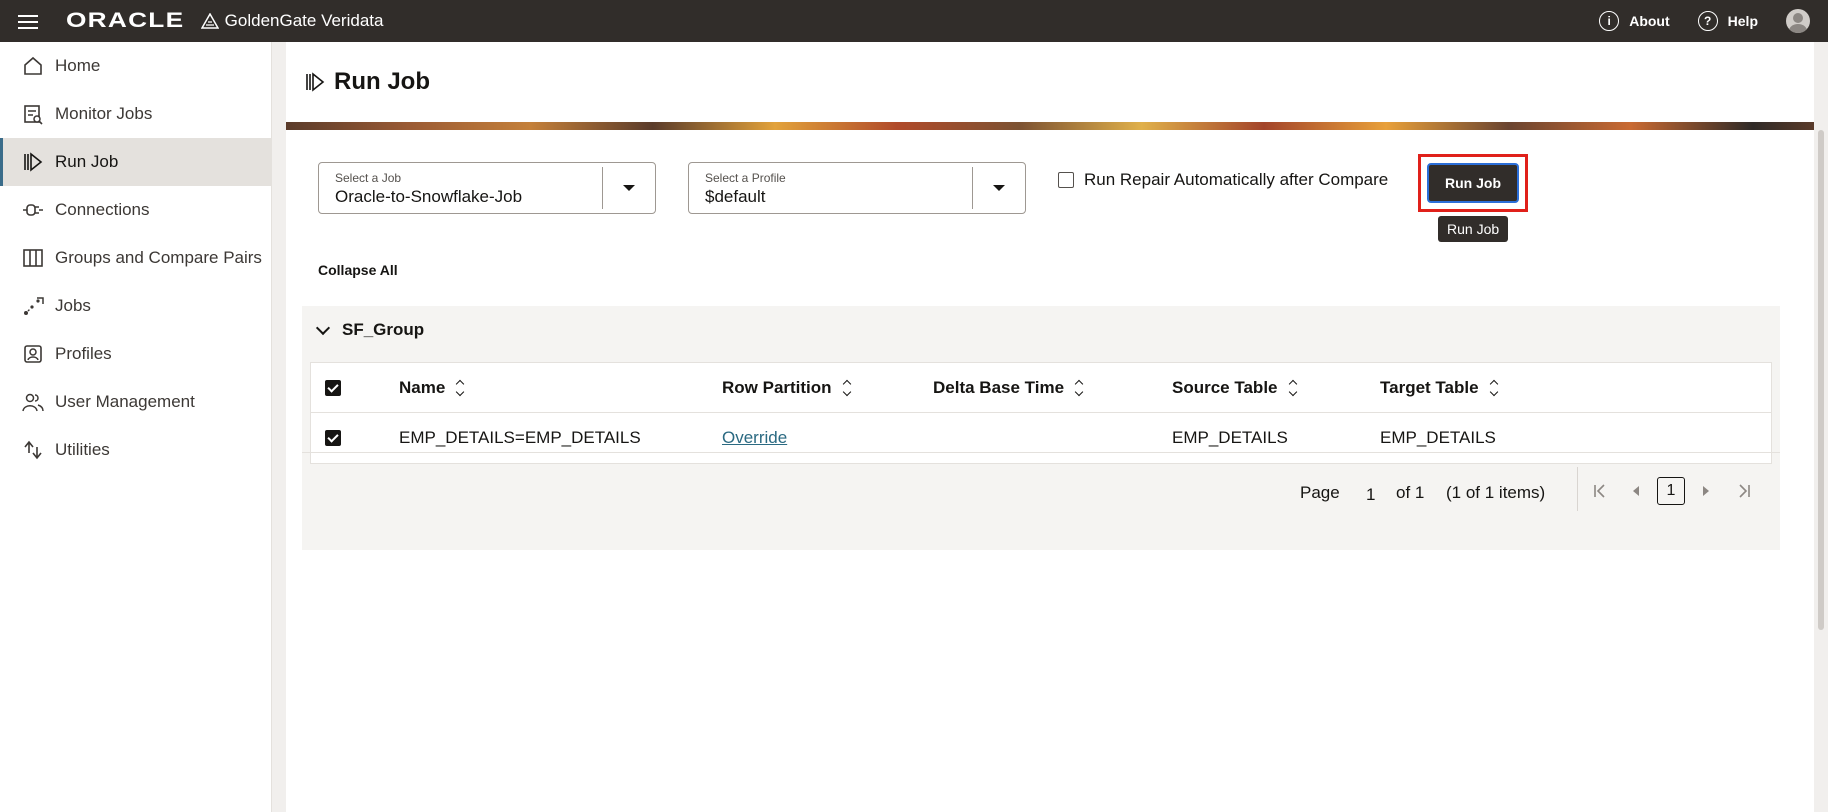 The height and width of the screenshot is (812, 1828). Describe the element at coordinates (1636, 491) in the screenshot. I see `previous-page-icon` at that location.